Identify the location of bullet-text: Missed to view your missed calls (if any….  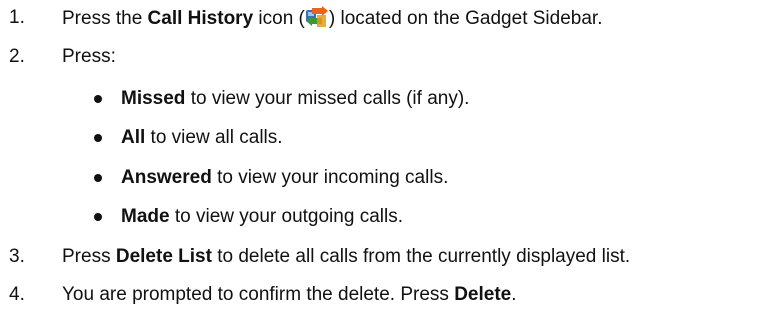
(295, 99).